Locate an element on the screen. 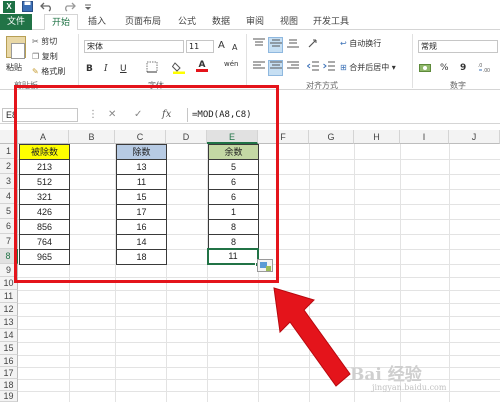 This screenshot has width=500, height=402. shrink-font-button: A is located at coordinates (234, 48).